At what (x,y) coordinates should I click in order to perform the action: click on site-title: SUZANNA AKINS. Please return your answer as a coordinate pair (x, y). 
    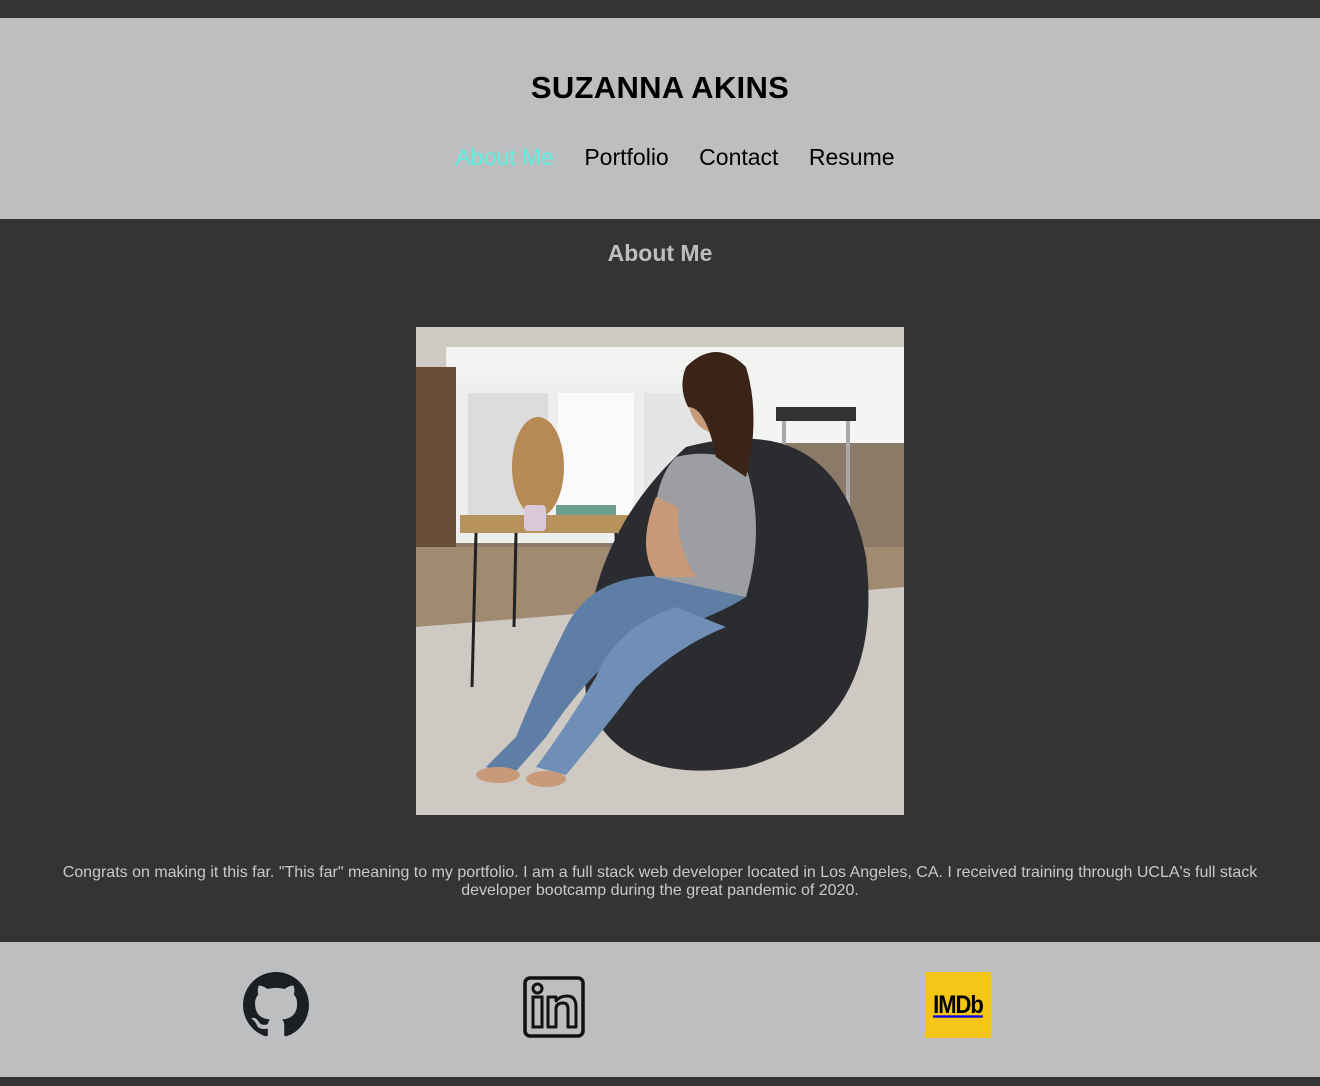
    Looking at the image, I should click on (660, 87).